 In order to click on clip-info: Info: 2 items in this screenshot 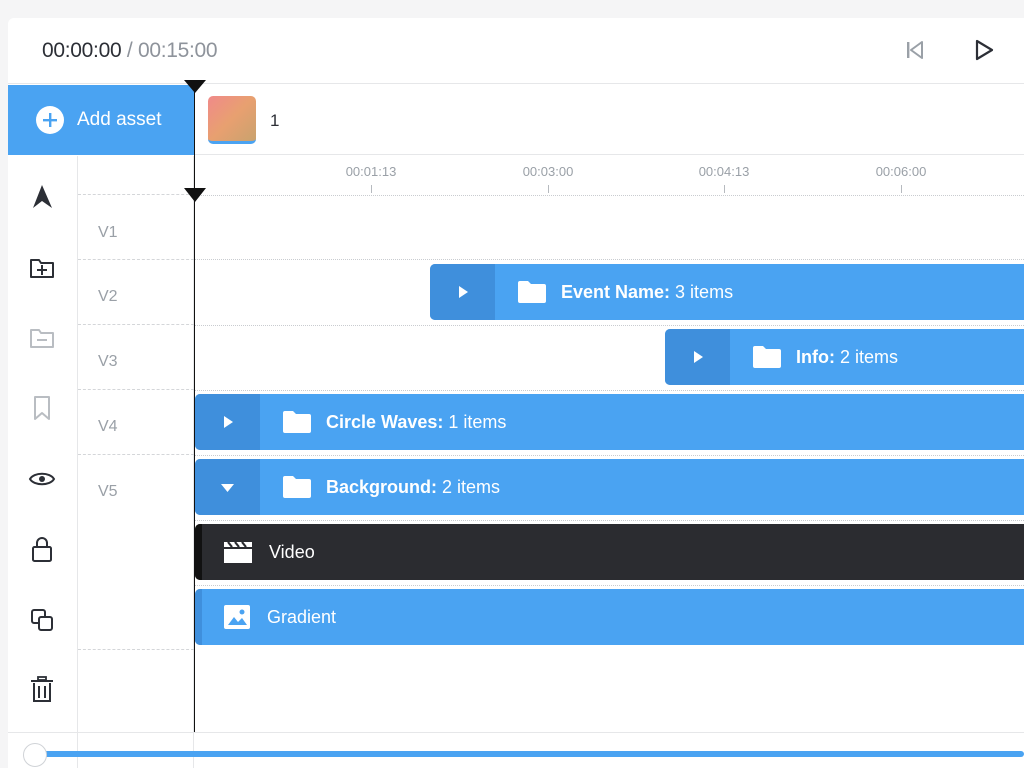, I will do `click(844, 357)`.